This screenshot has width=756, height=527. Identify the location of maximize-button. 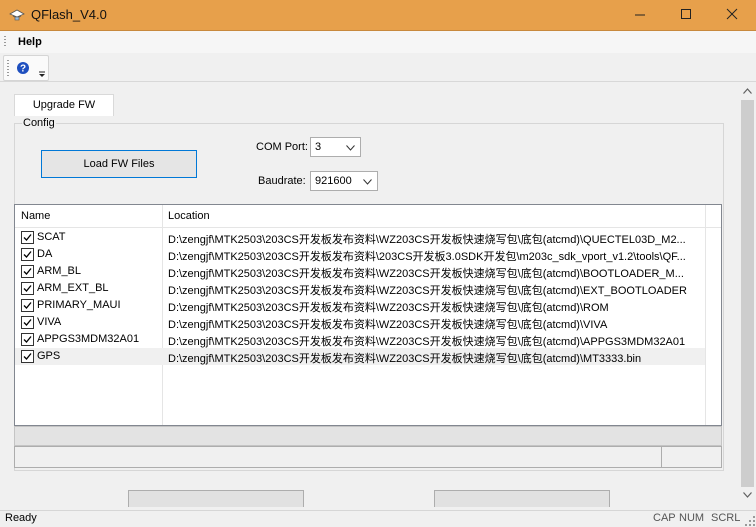
(687, 15).